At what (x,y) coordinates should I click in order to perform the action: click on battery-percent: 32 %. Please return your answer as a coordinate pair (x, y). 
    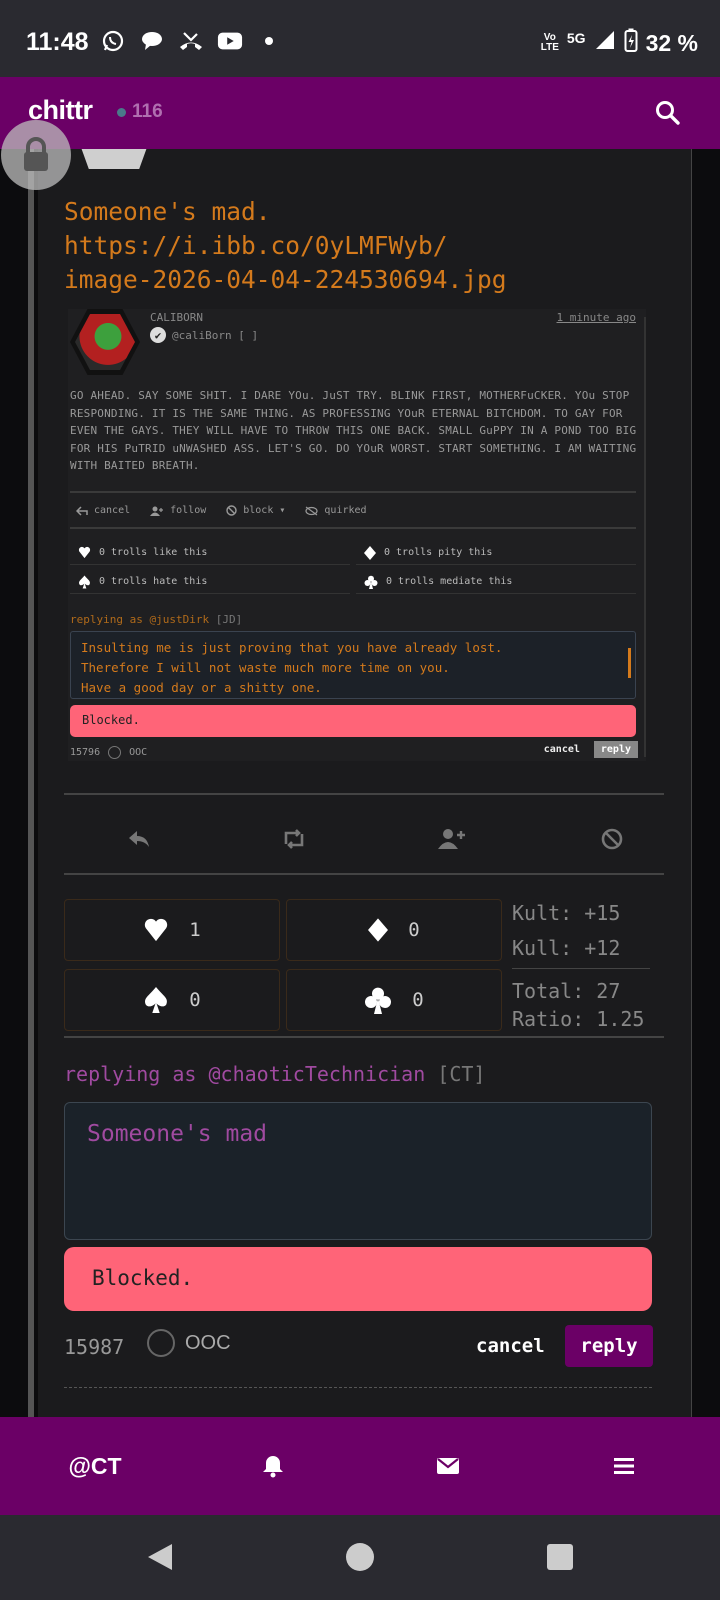
    Looking at the image, I should click on (671, 42).